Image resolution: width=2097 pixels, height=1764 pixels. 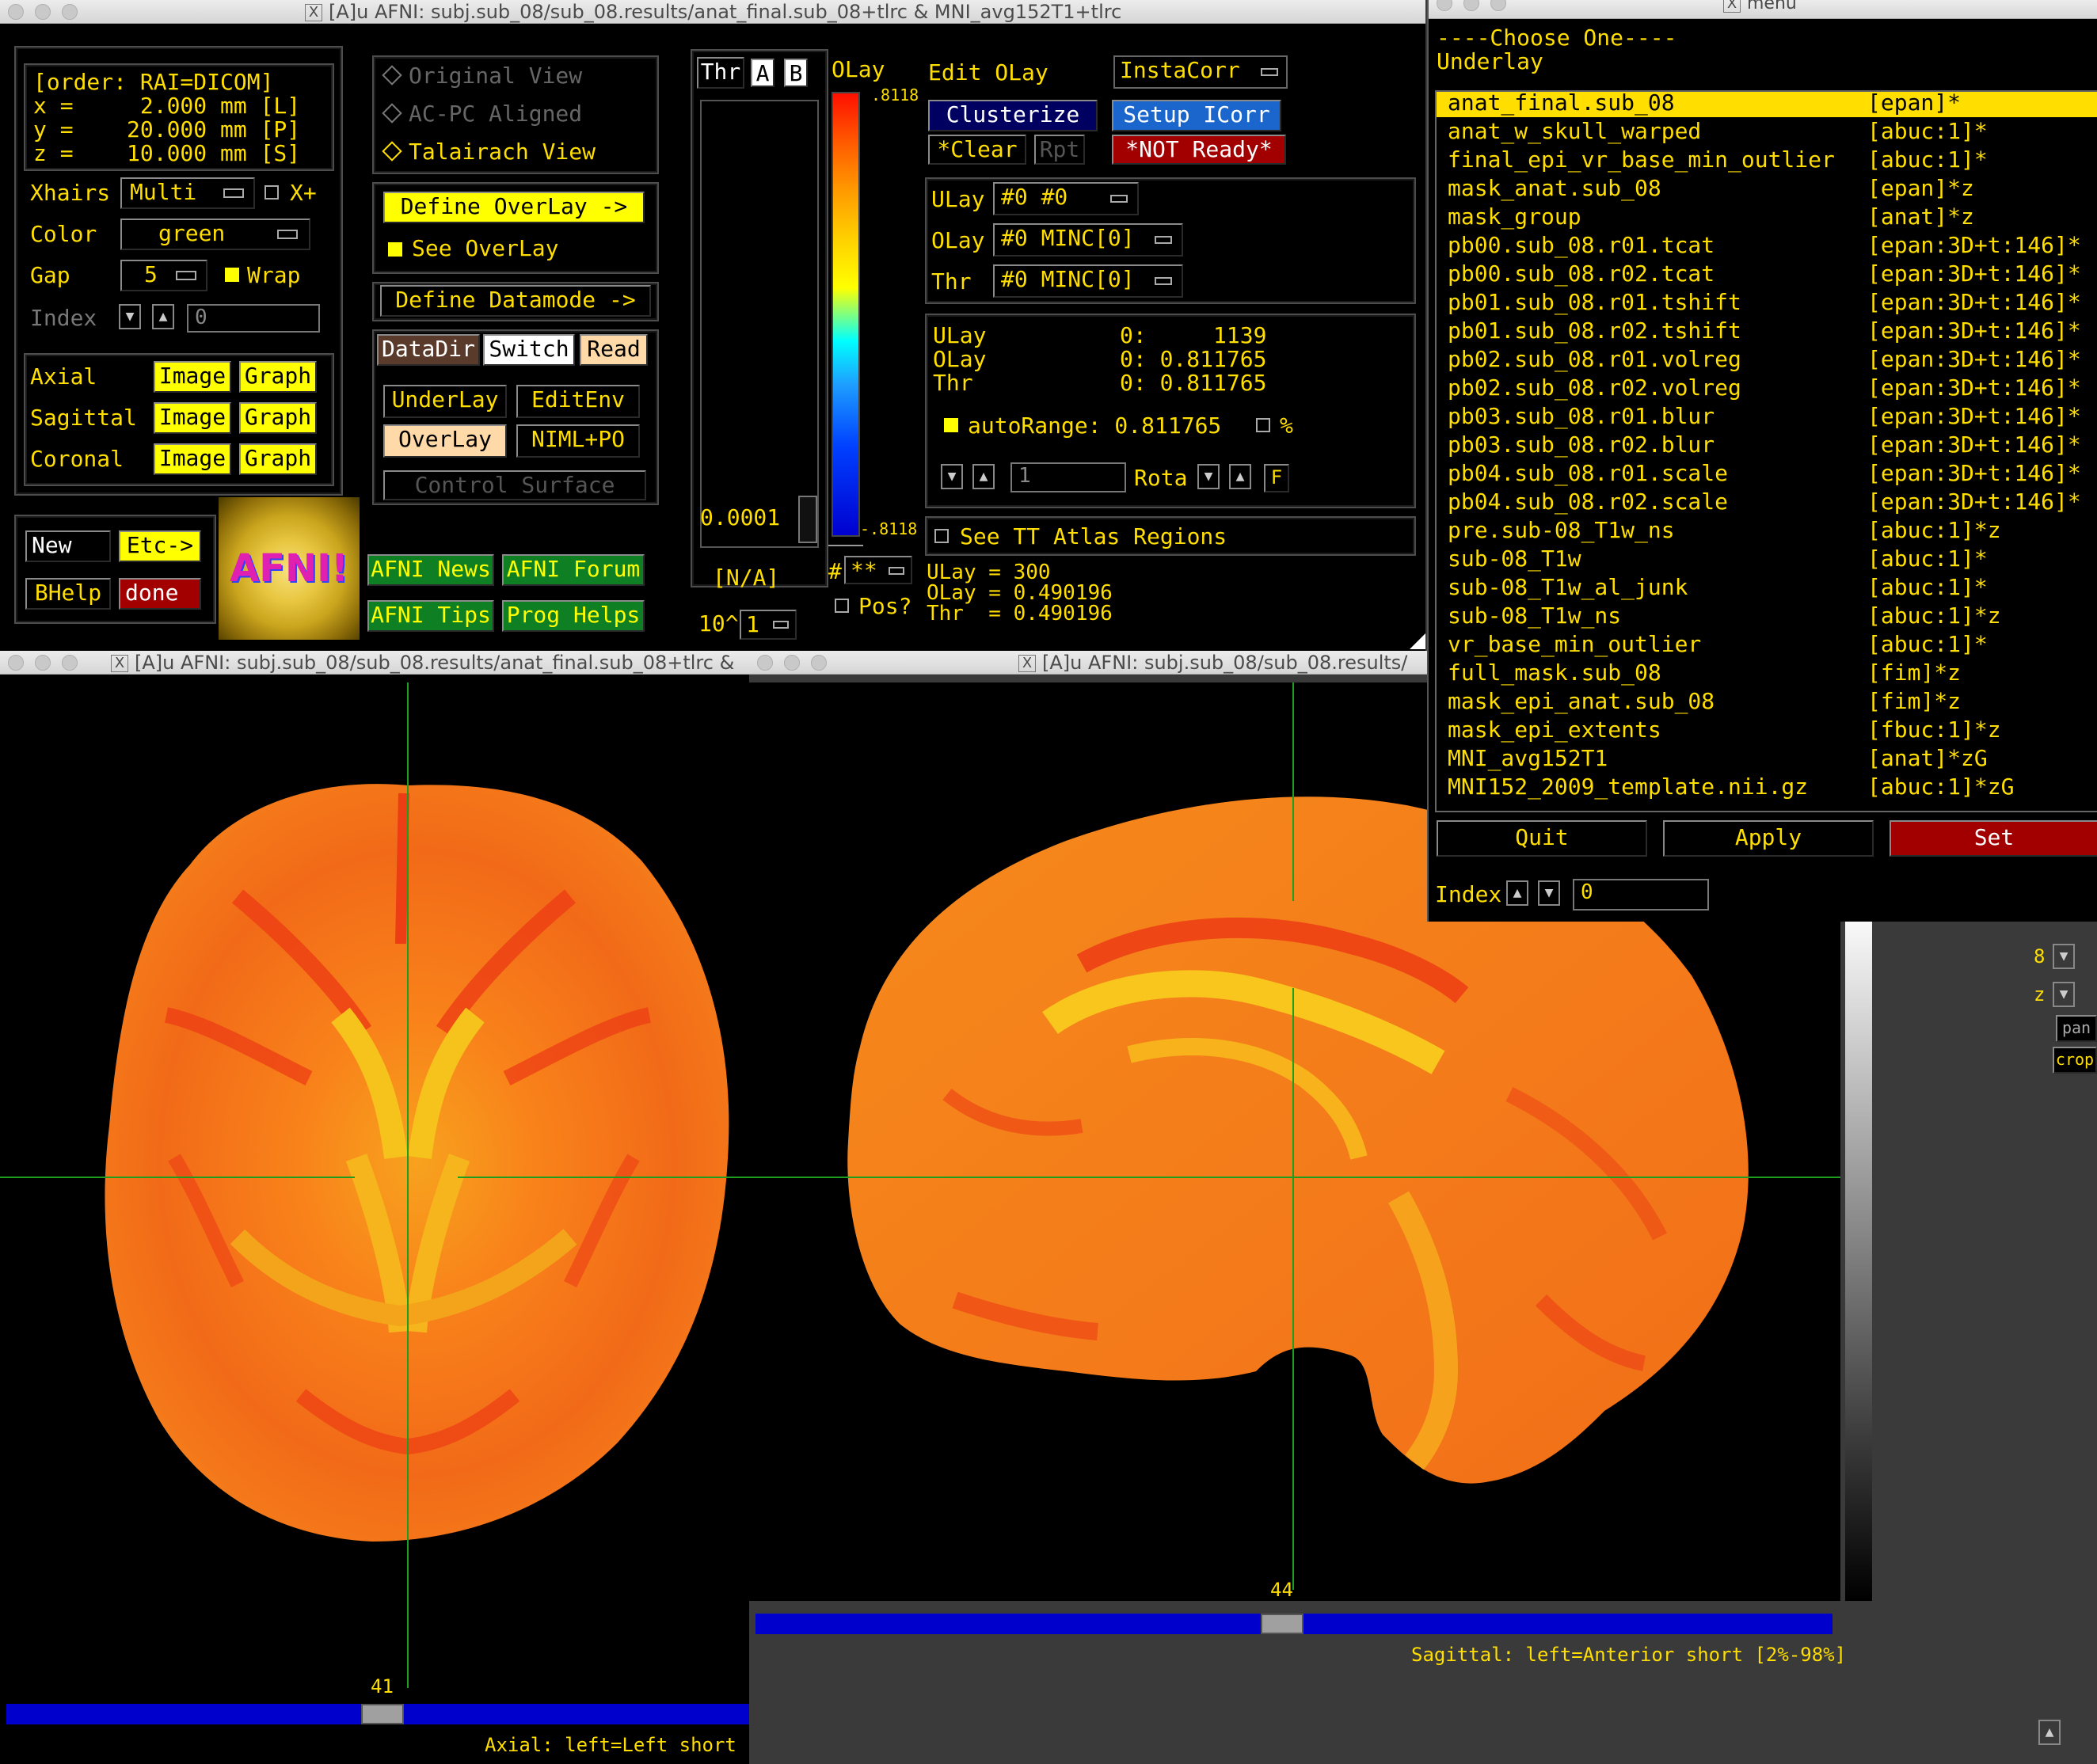 What do you see at coordinates (1767, 388) in the screenshot?
I see `underlay-list-item: pb02.sub_08.r02.volreg [epan:3D+t:146]*` at bounding box center [1767, 388].